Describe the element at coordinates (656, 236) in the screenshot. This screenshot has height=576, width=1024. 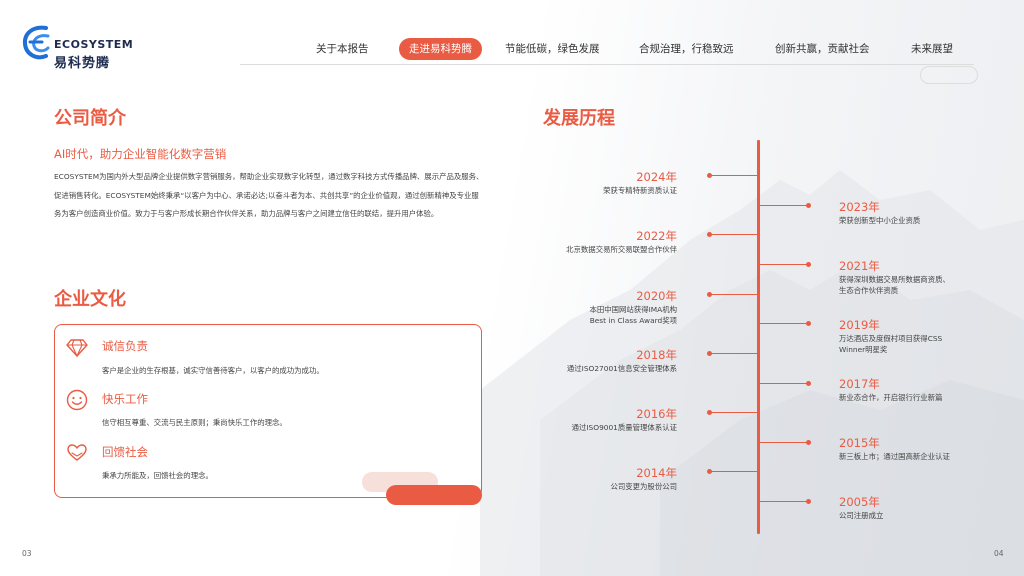
I see `timeline-year: 2022年` at that location.